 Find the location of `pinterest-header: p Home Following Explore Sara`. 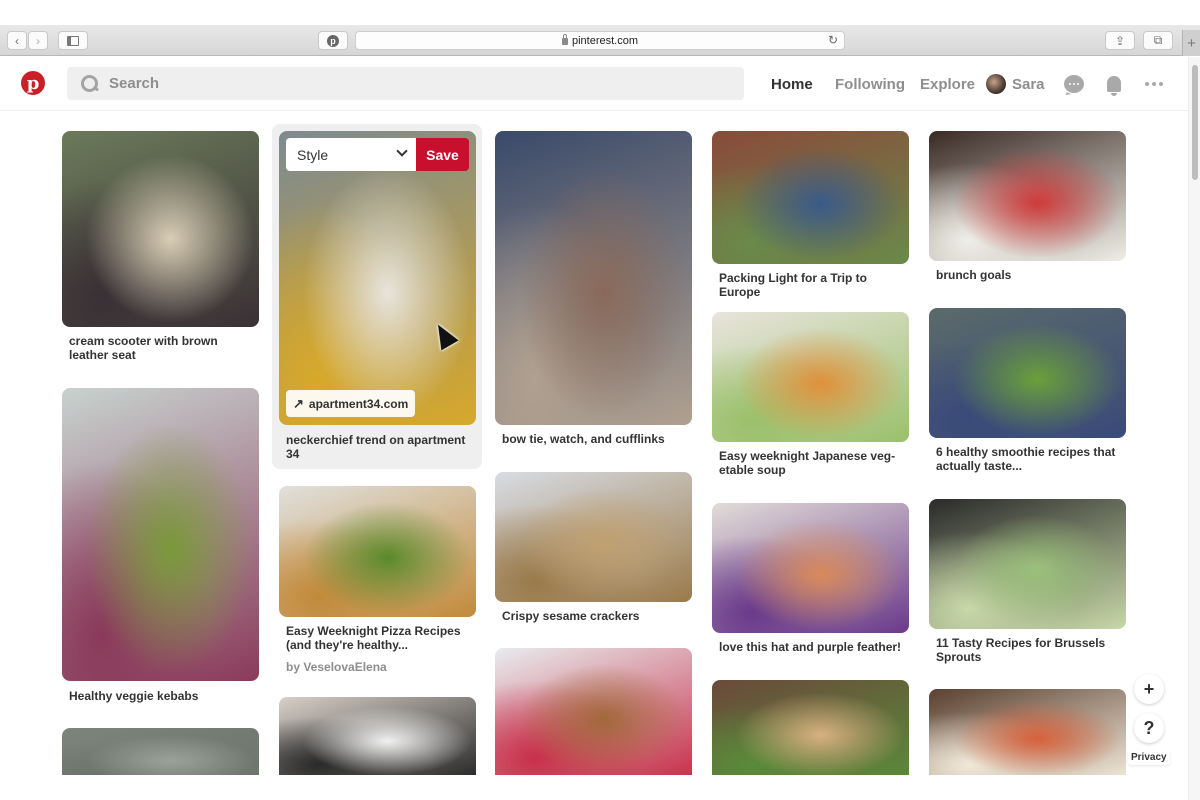

pinterest-header: p Home Following Explore Sara is located at coordinates (594, 84).